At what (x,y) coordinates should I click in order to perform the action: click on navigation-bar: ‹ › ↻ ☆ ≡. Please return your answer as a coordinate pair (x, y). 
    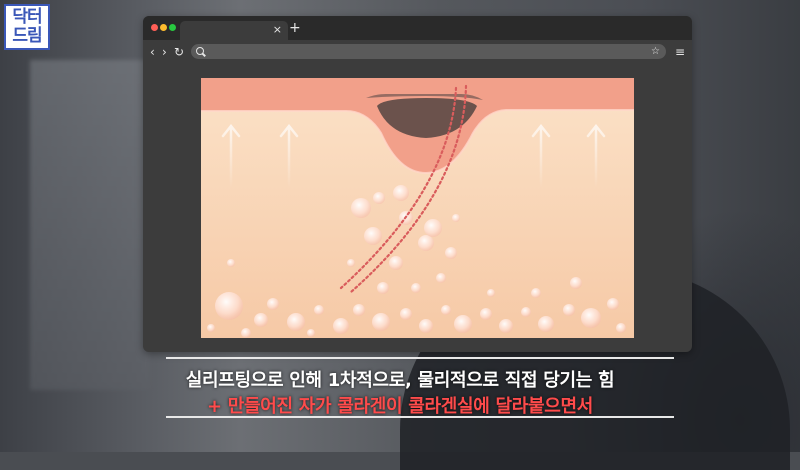
    Looking at the image, I should click on (417, 52).